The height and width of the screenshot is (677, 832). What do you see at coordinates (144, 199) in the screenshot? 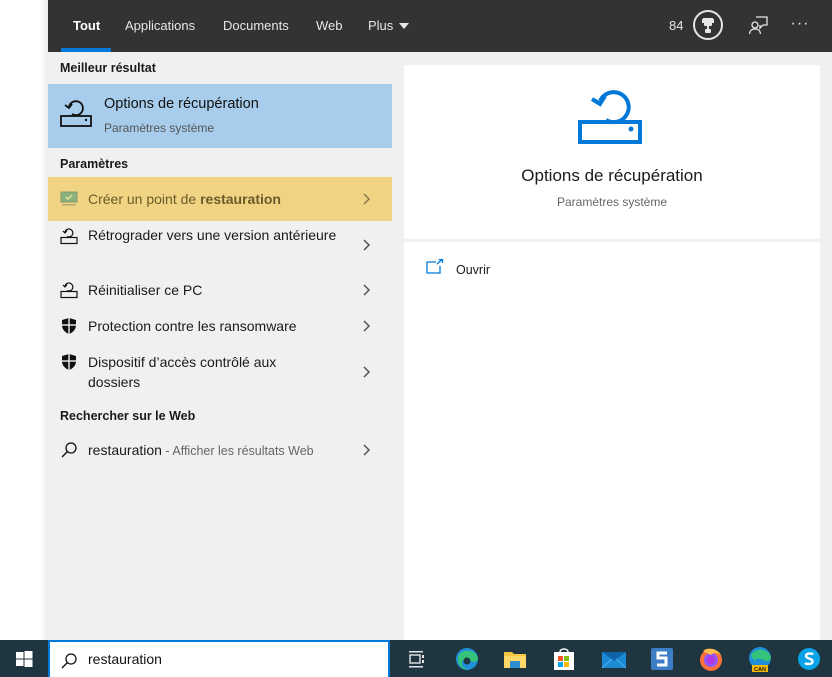
I see `result-label: Créer un point de` at bounding box center [144, 199].